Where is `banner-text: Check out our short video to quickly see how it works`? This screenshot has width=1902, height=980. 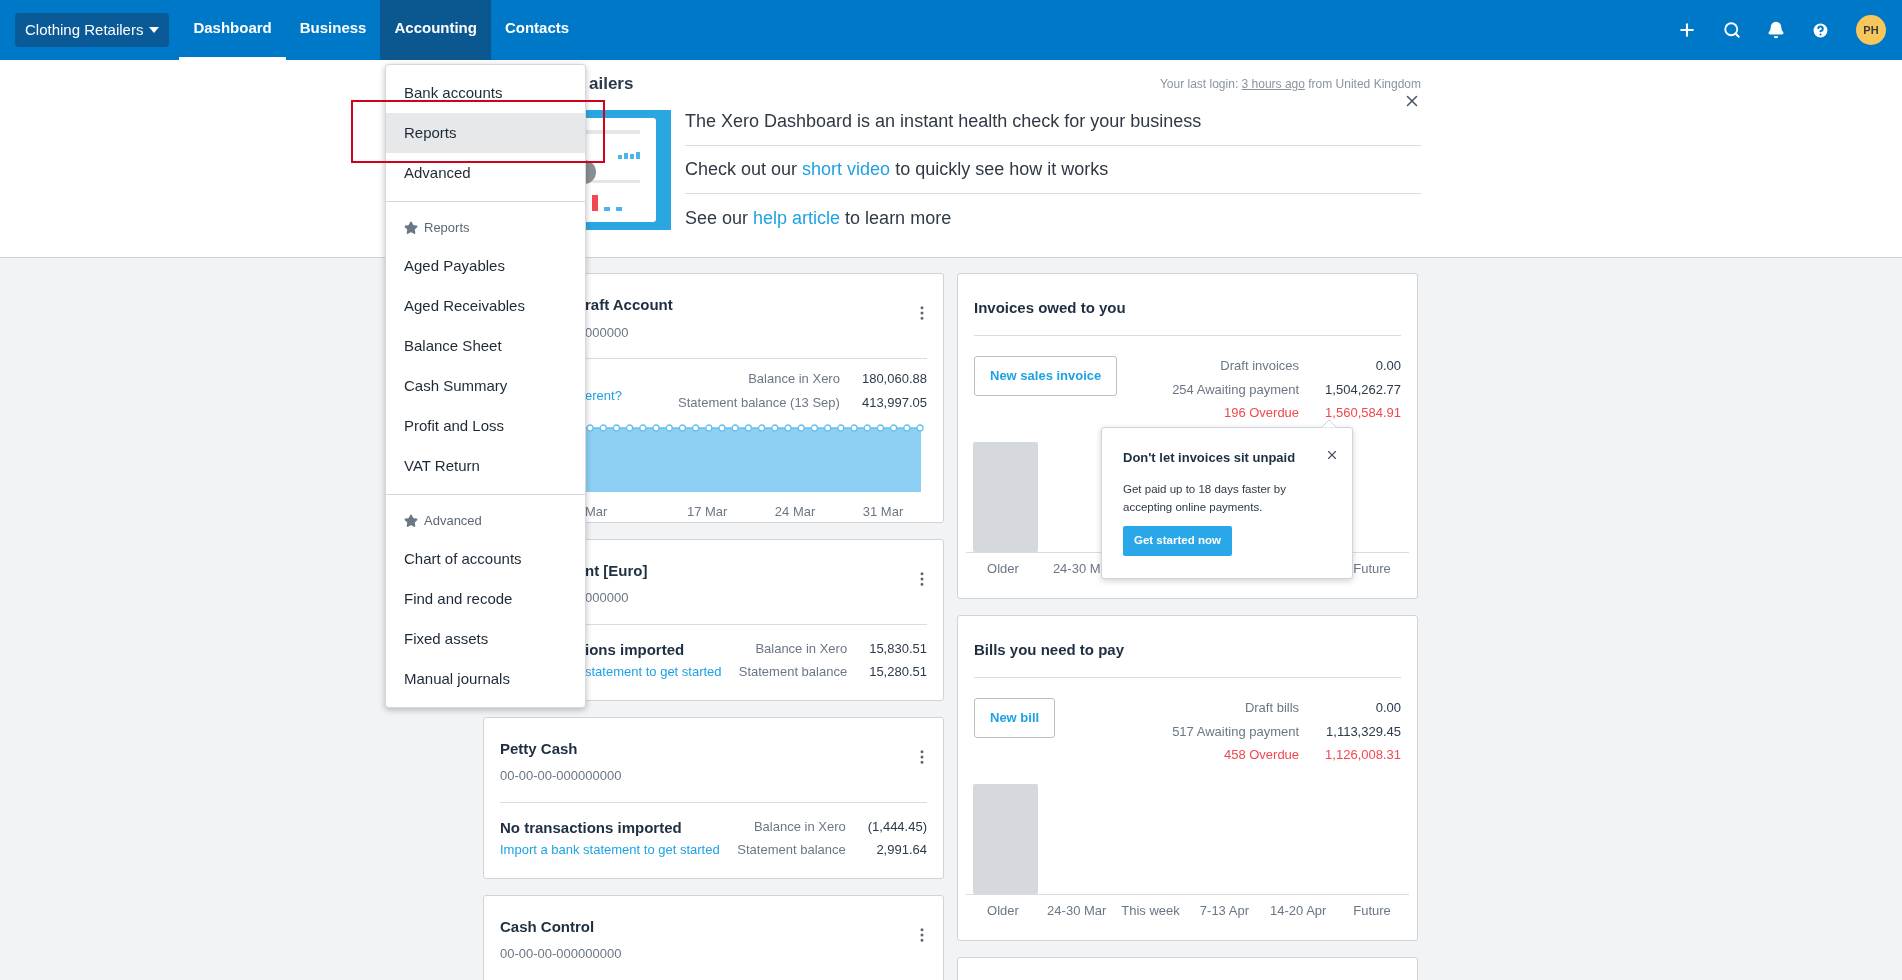
banner-text: Check out our short video to quickly see how it works is located at coordinates (897, 169).